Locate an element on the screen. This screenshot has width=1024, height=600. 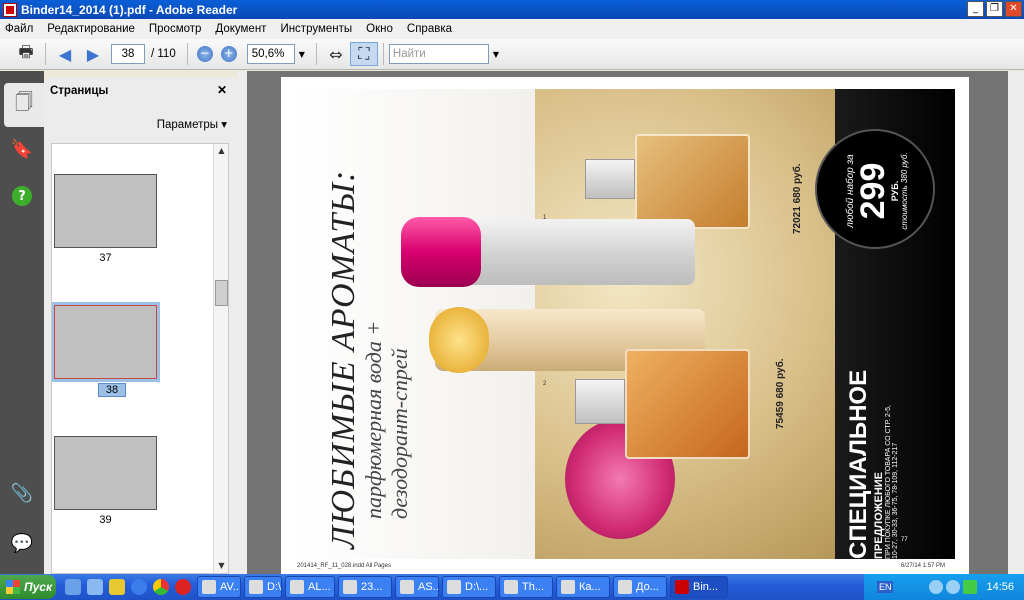
comments-icon: 💬 is located at coordinates (22, 543).